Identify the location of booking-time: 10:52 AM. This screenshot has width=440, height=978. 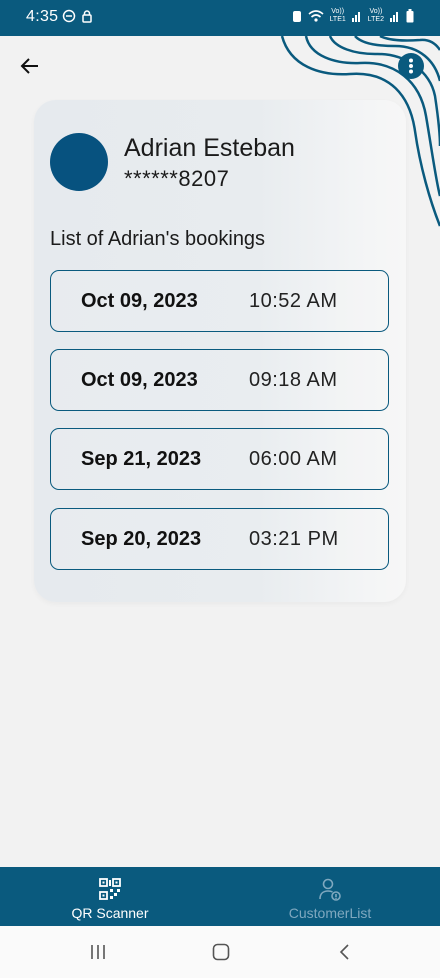
(293, 300).